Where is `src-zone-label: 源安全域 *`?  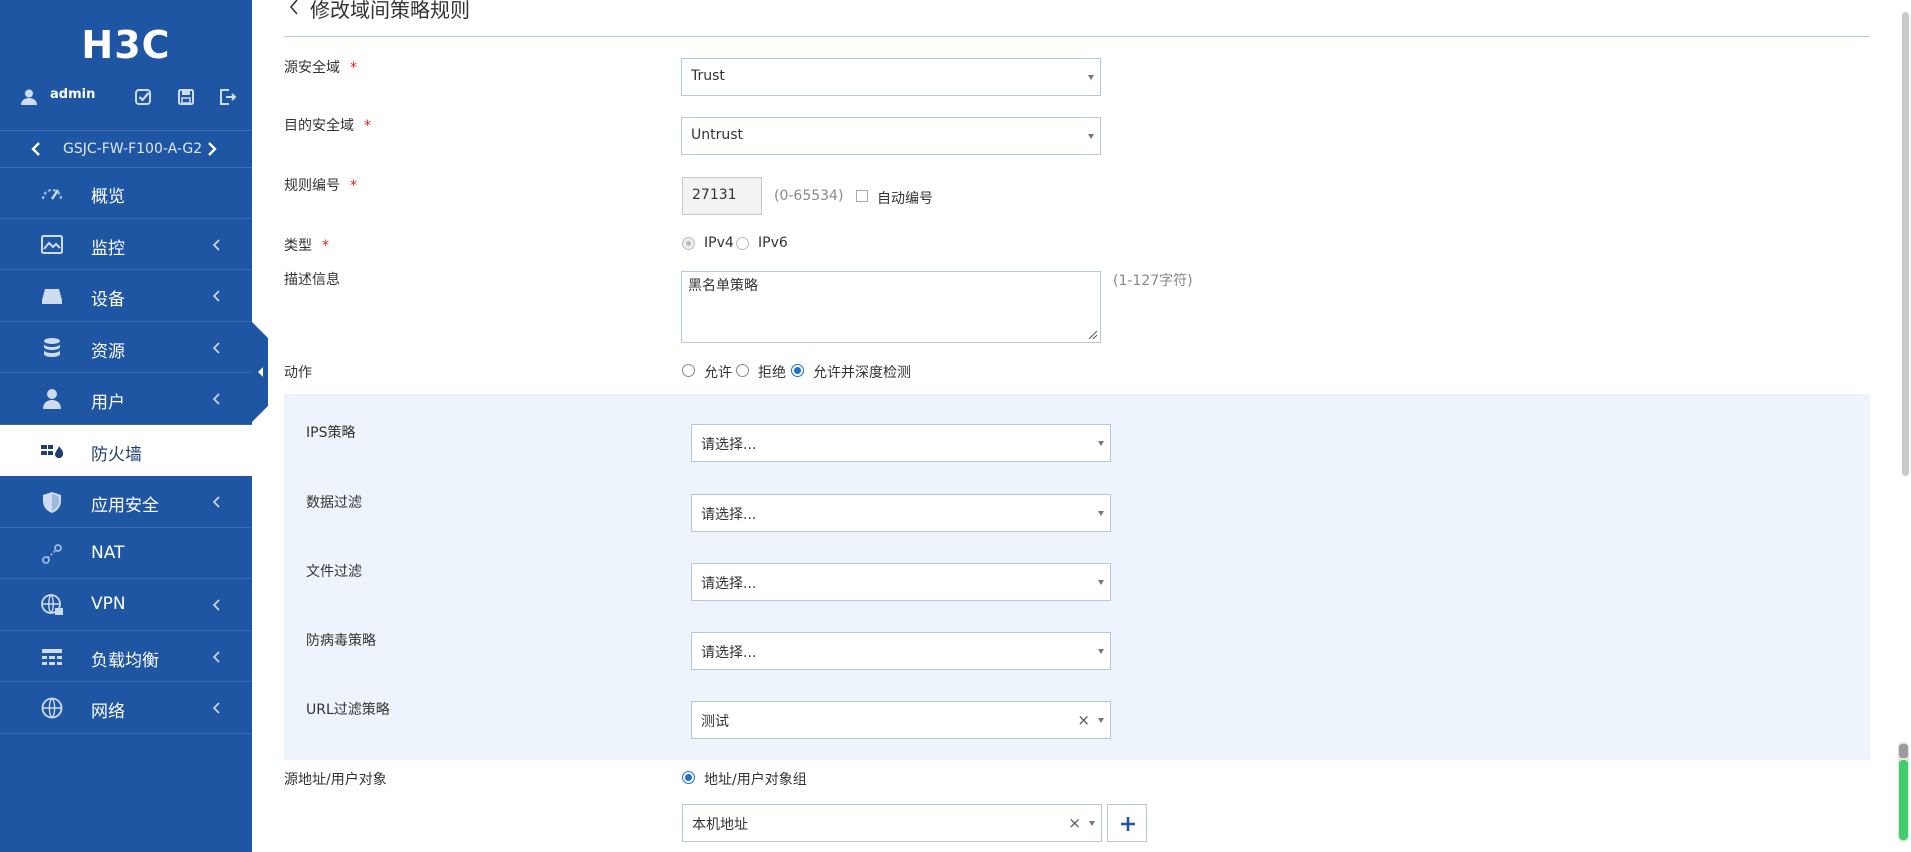
src-zone-label: 源安全域 * is located at coordinates (320, 68).